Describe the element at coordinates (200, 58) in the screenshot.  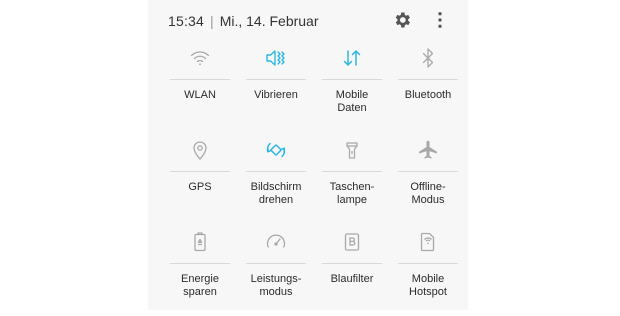
I see `wifi-icon` at that location.